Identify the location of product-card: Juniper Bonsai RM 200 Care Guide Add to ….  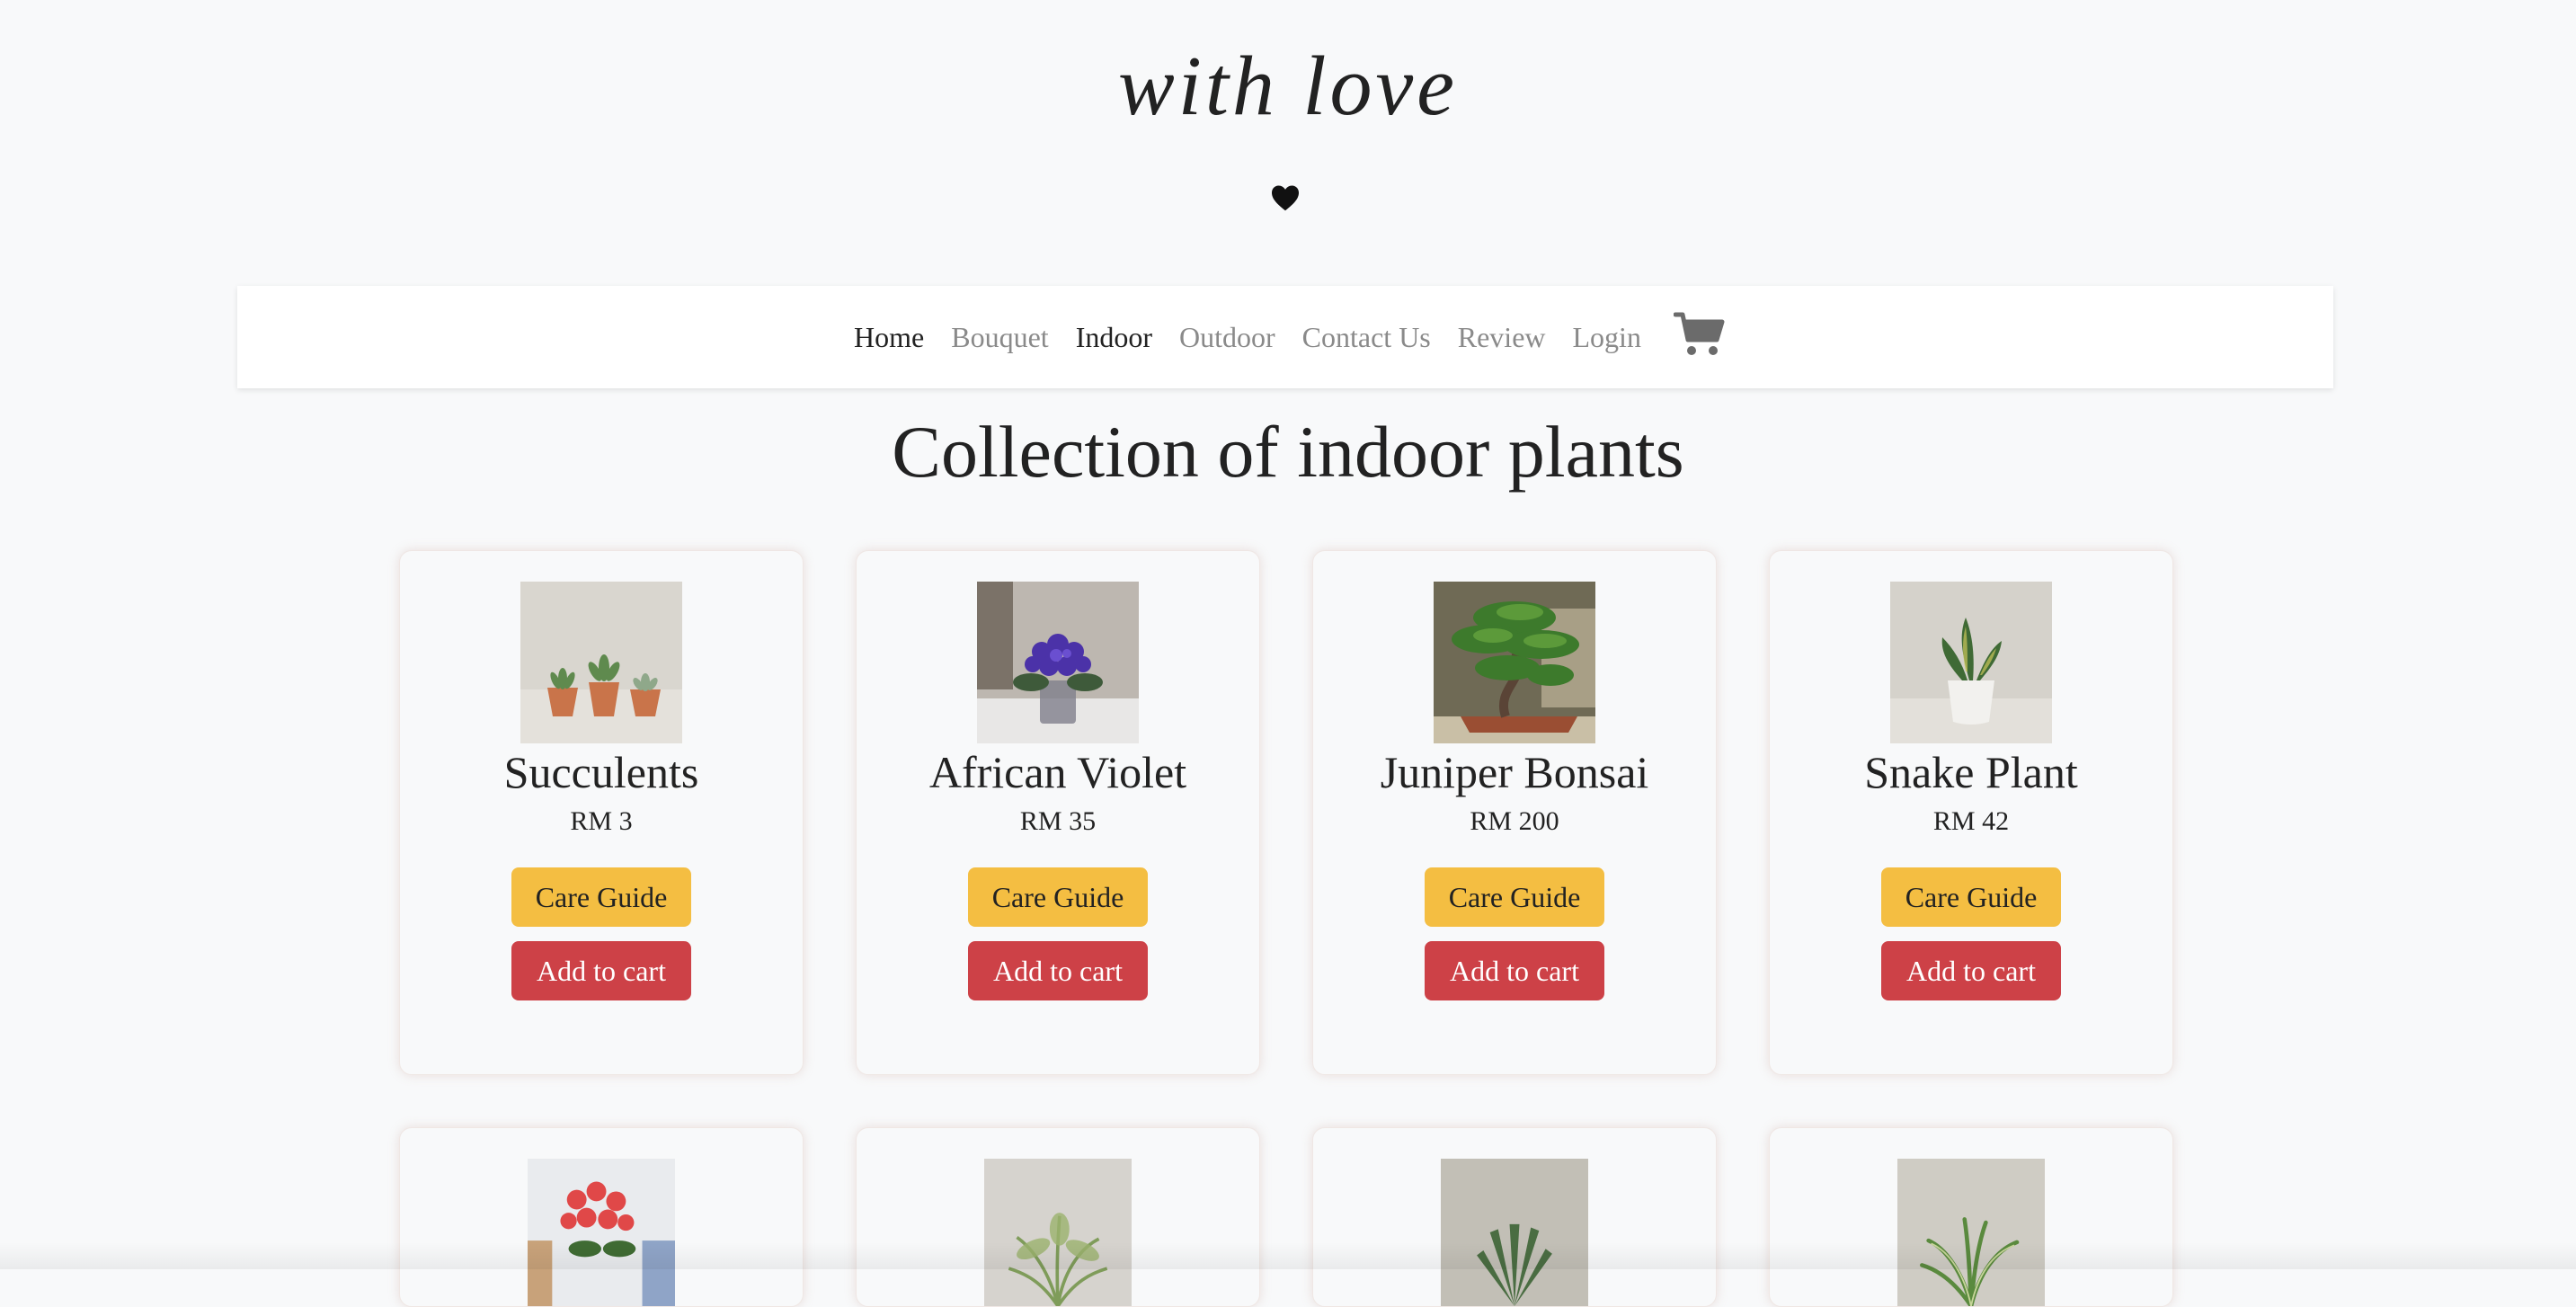
(1514, 812).